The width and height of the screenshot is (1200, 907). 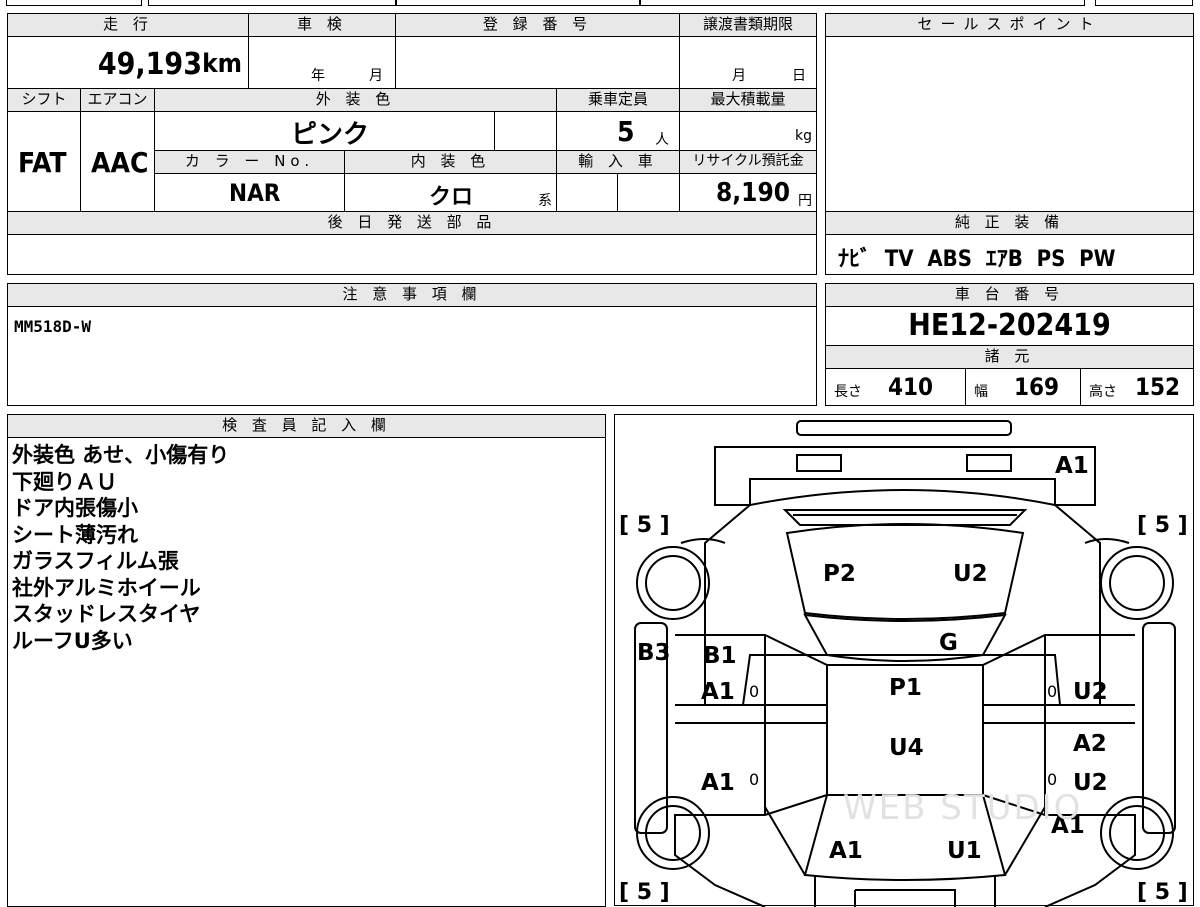 I want to click on chassis-header: 車 台 番 号, so click(x=1009, y=295).